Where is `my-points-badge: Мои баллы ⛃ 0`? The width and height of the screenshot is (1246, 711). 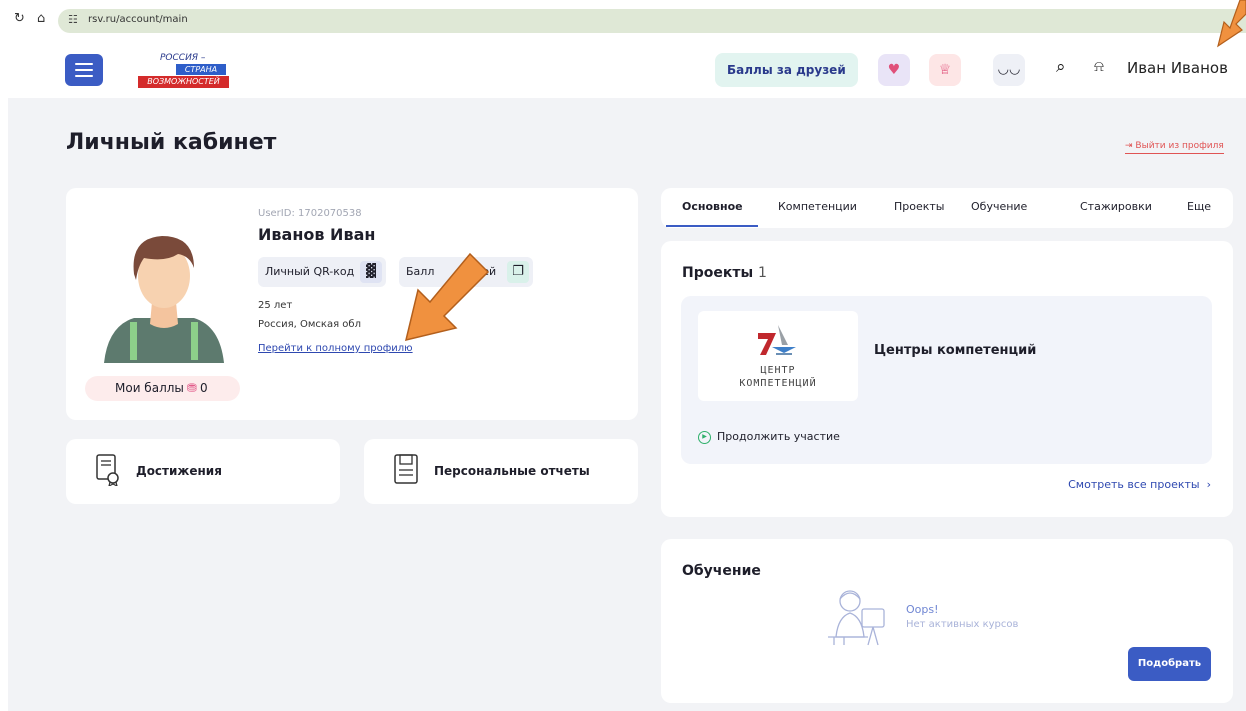
my-points-badge: Мои баллы ⛃ 0 is located at coordinates (162, 388).